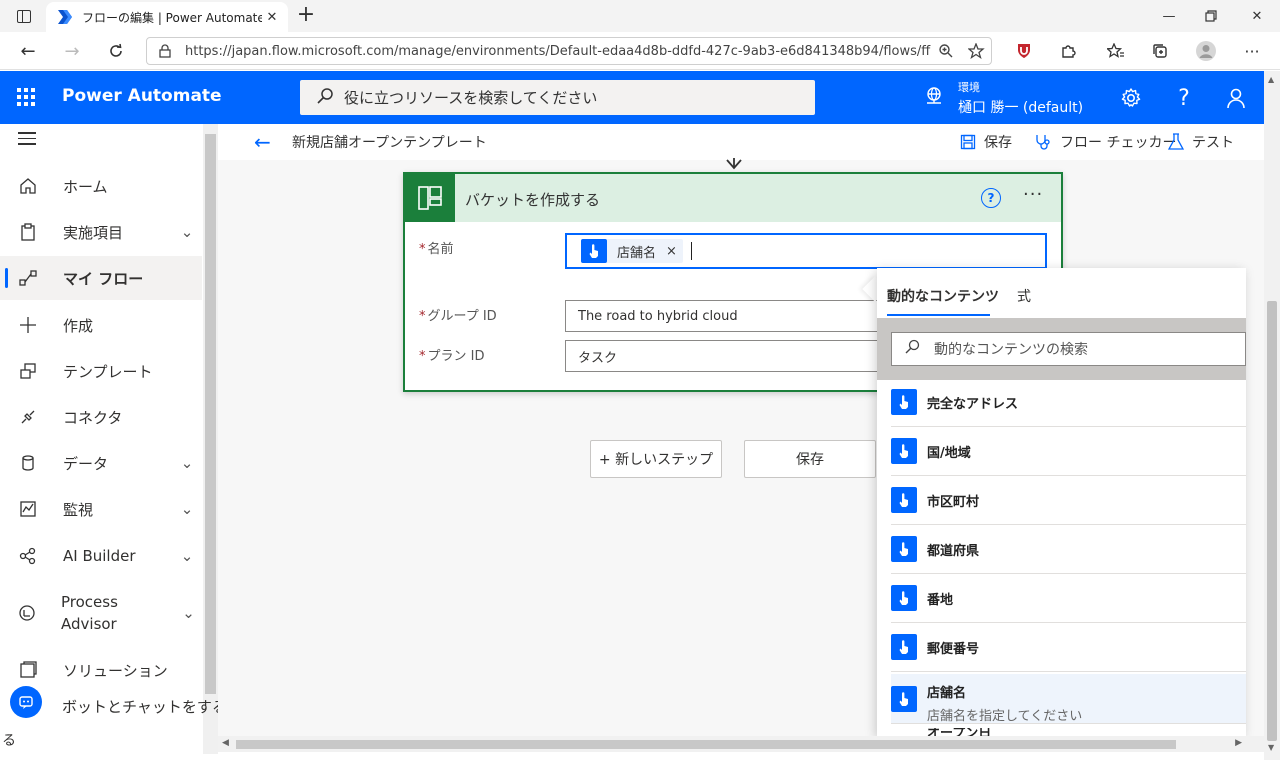 This screenshot has width=1280, height=760. I want to click on test-button: テスト, so click(1201, 142).